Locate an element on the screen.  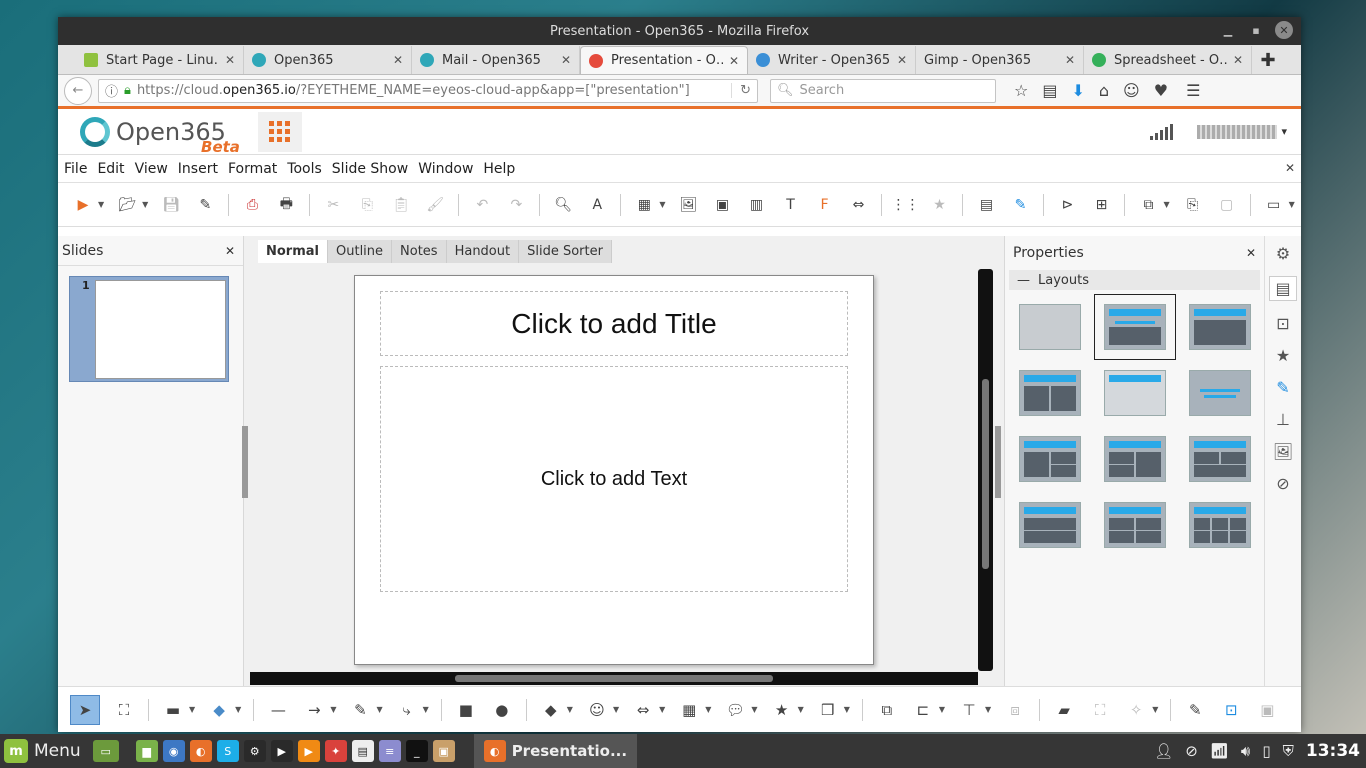
find-replace-icon: 🔍︎ is located at coordinates (563, 205).